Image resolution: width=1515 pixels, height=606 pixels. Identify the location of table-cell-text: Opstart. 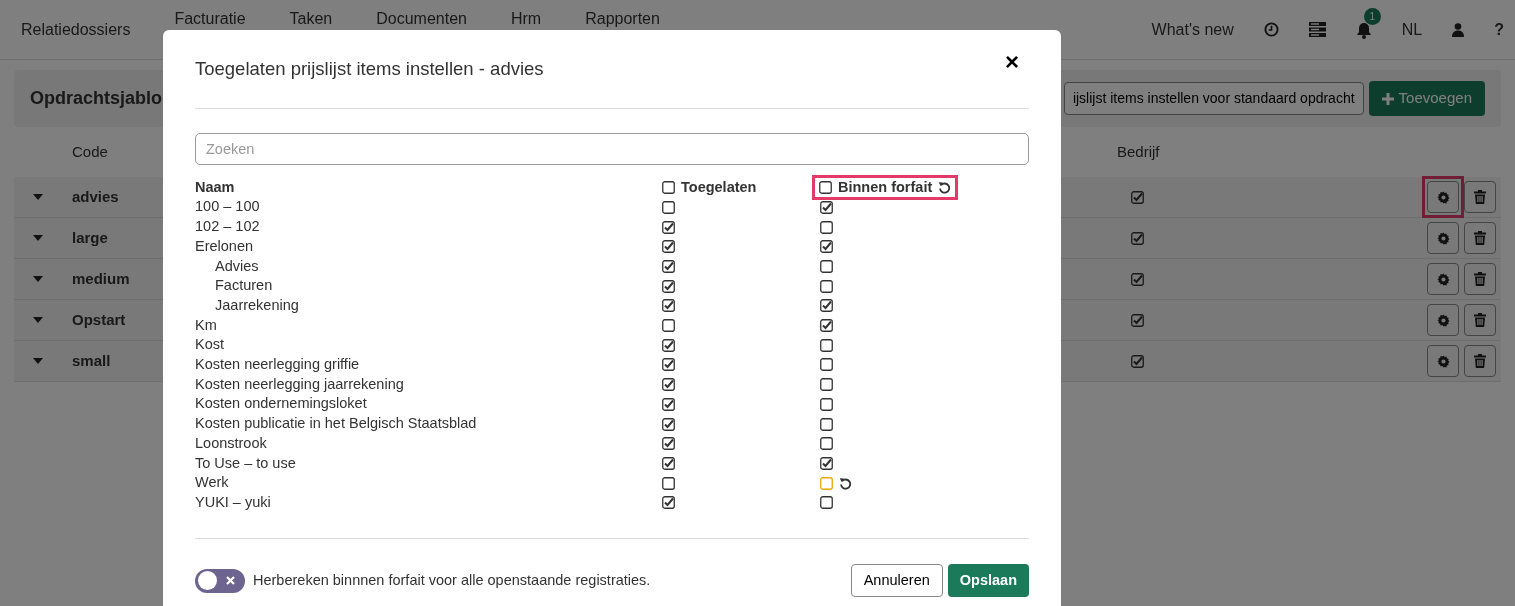
(99, 319).